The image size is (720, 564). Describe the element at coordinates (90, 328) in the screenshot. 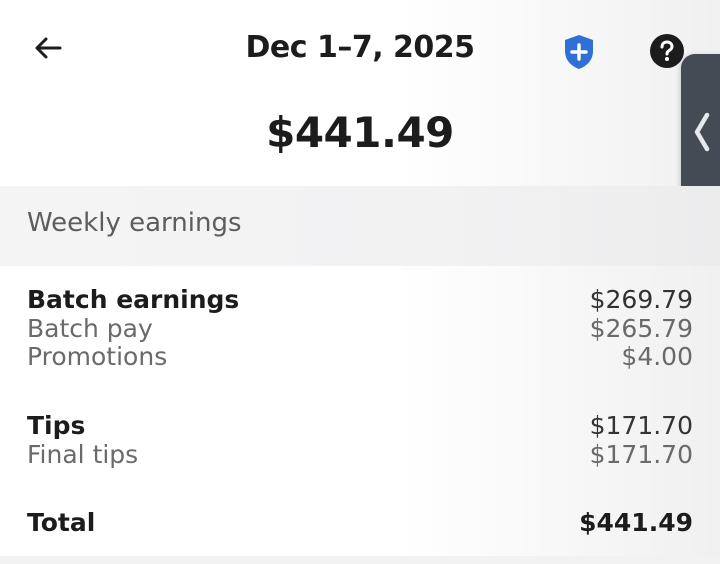

I see `batch-pay-label: Batch pay` at that location.